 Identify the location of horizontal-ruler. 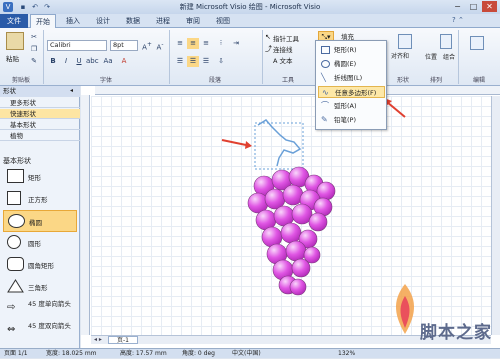
(297, 90).